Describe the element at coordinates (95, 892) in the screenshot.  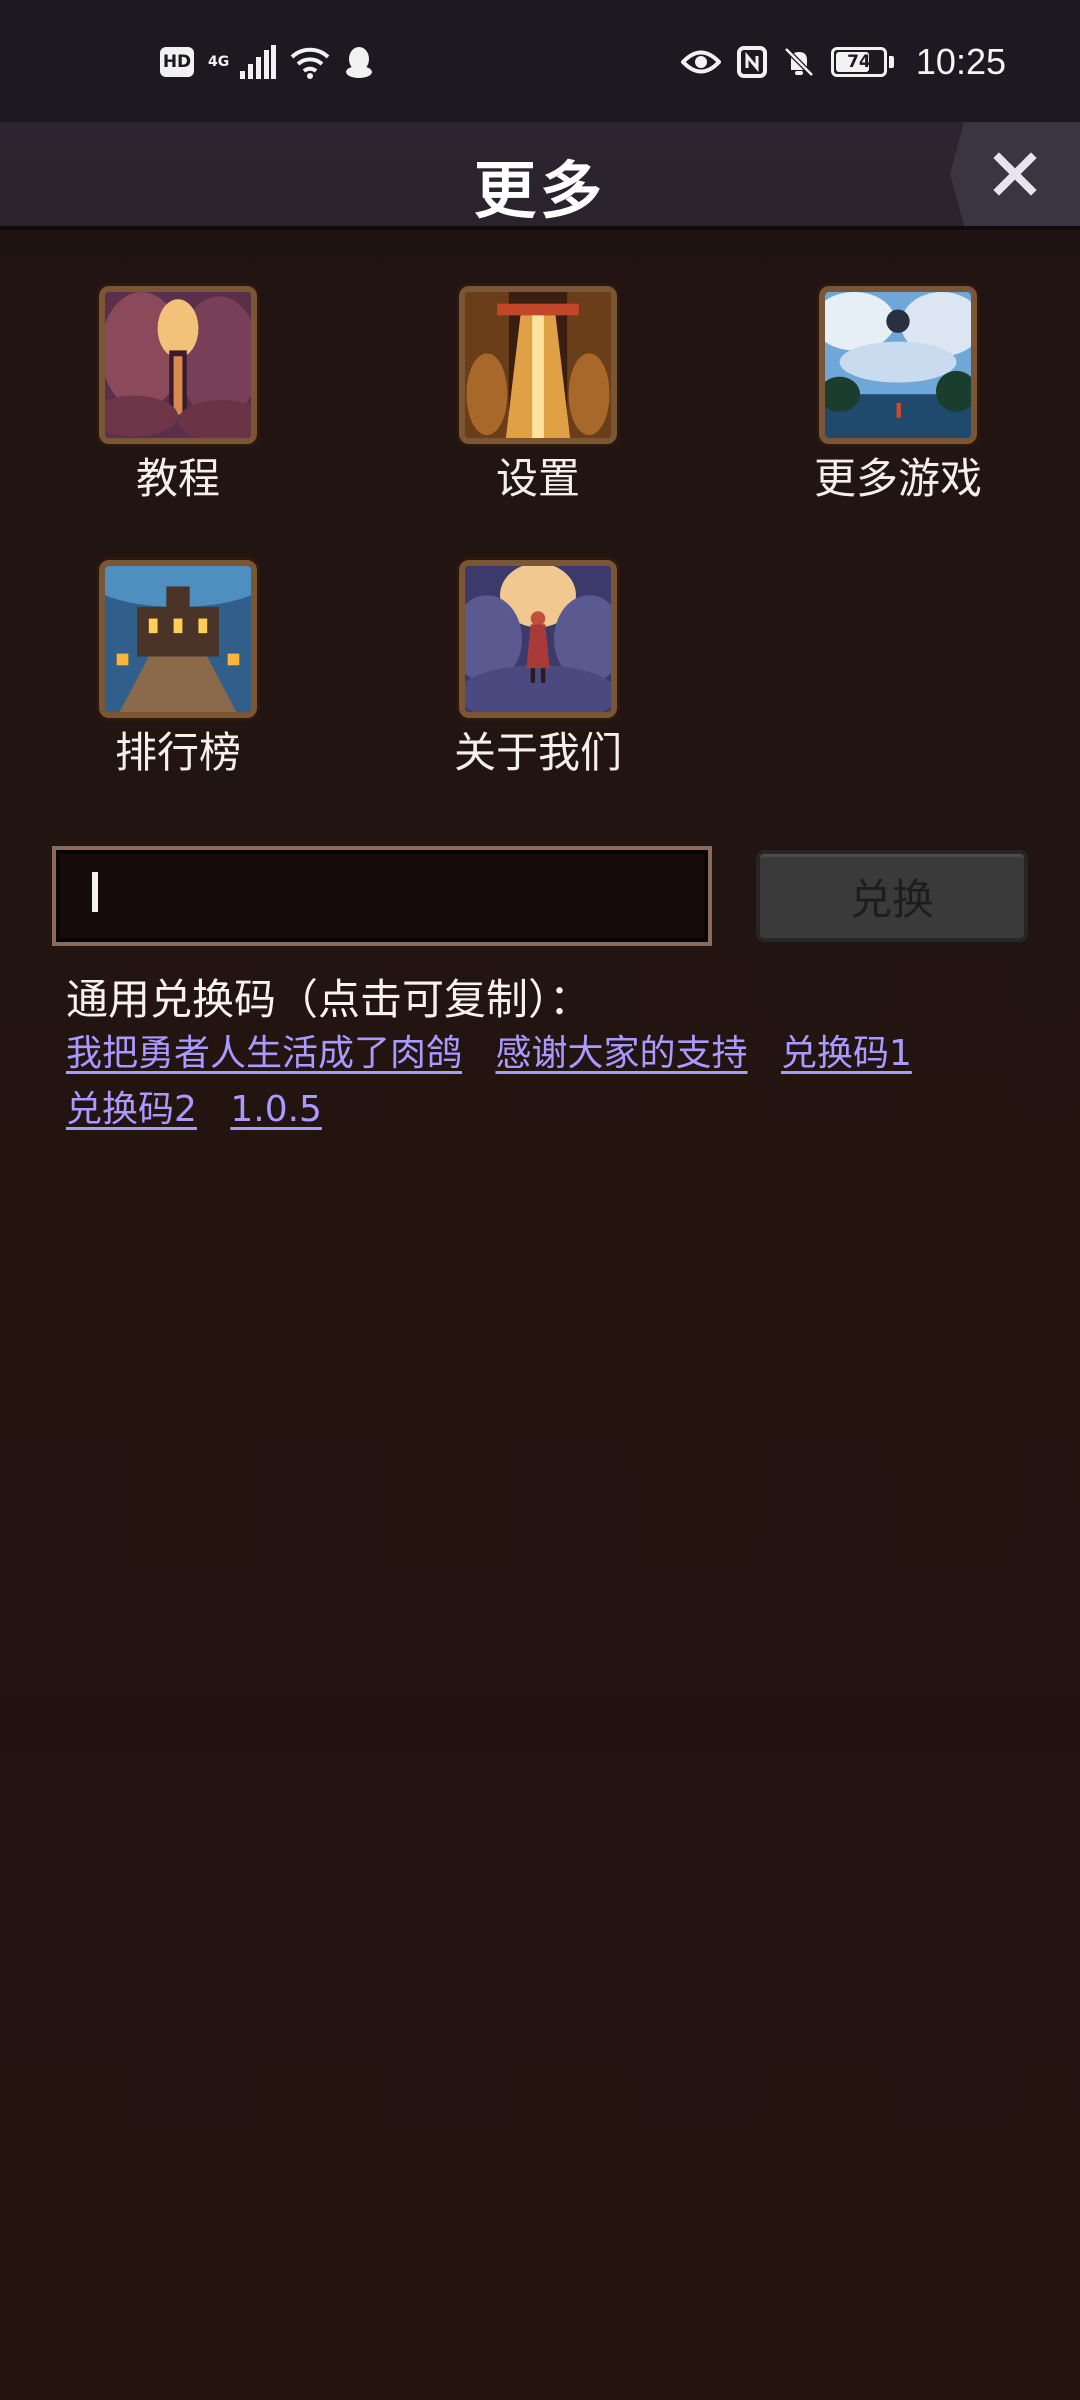
I see `text-cursor` at that location.